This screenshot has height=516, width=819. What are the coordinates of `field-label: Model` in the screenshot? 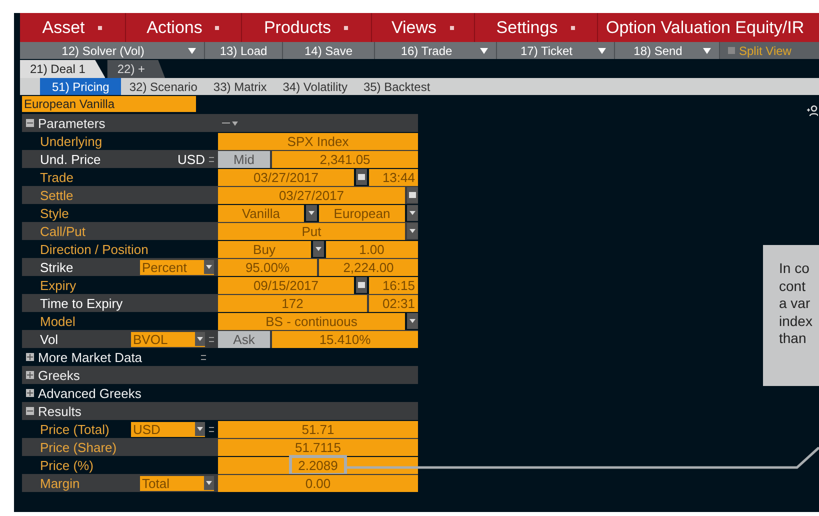 It's located at (58, 321).